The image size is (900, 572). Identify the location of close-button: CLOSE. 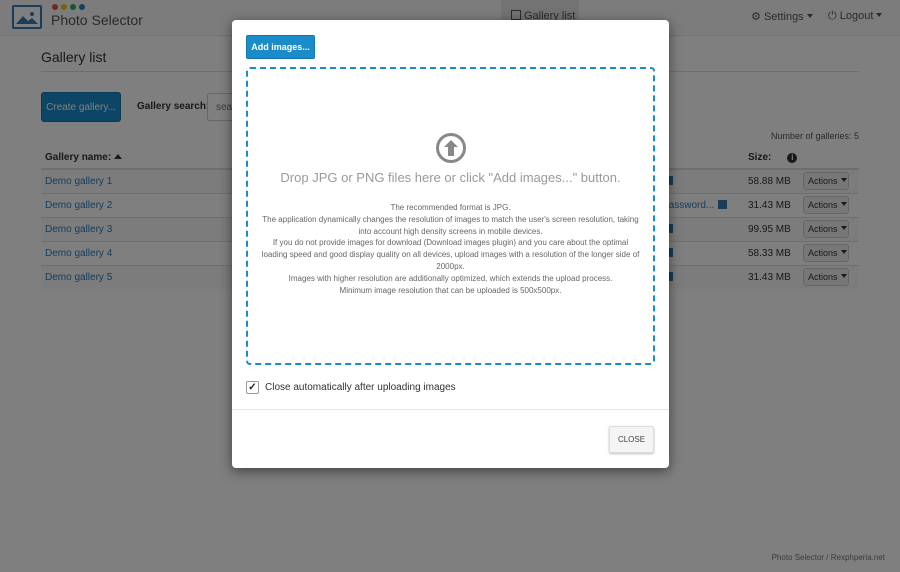
(631, 439).